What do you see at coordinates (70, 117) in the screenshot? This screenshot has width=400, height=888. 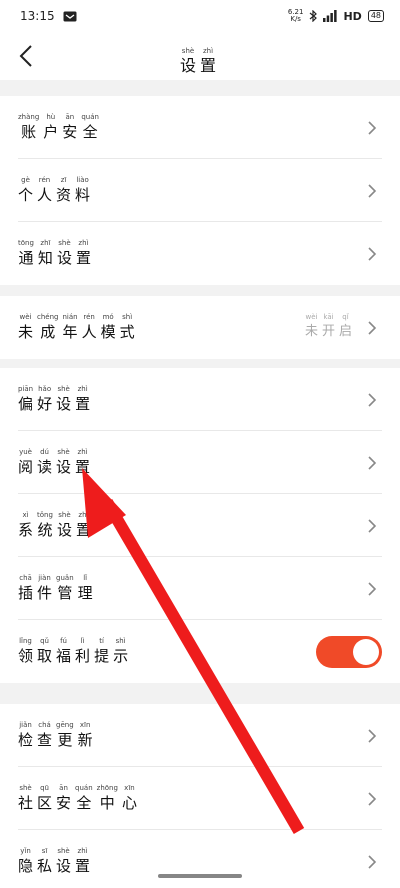 I see `pinyin: ān` at bounding box center [70, 117].